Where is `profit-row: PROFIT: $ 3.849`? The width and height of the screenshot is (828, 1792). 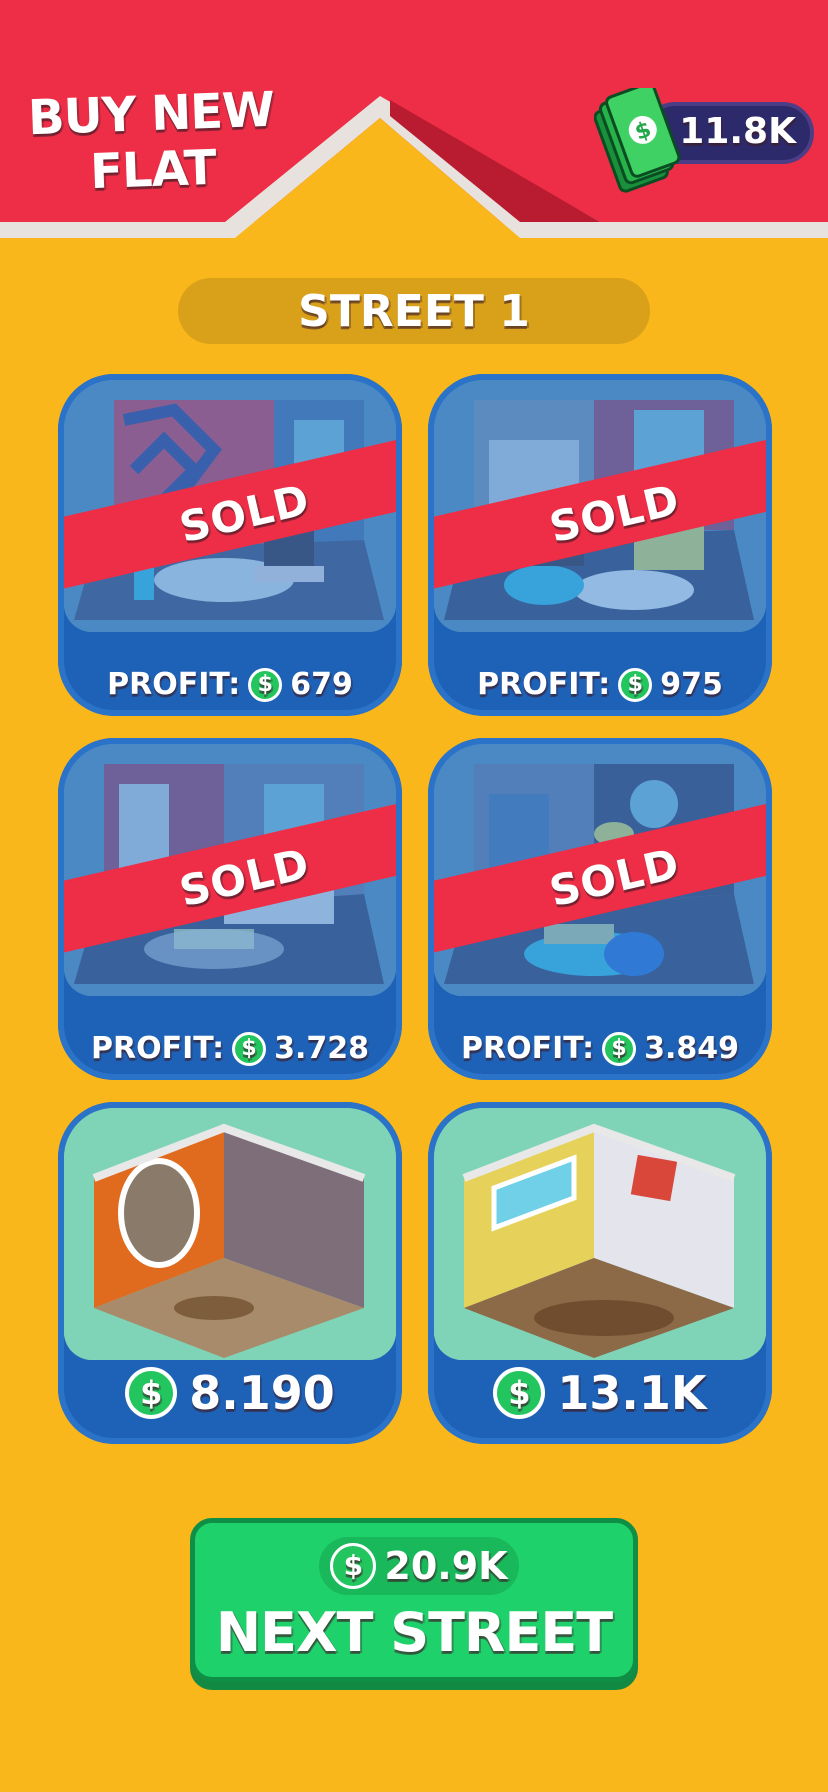 profit-row: PROFIT: $ 3.849 is located at coordinates (600, 1048).